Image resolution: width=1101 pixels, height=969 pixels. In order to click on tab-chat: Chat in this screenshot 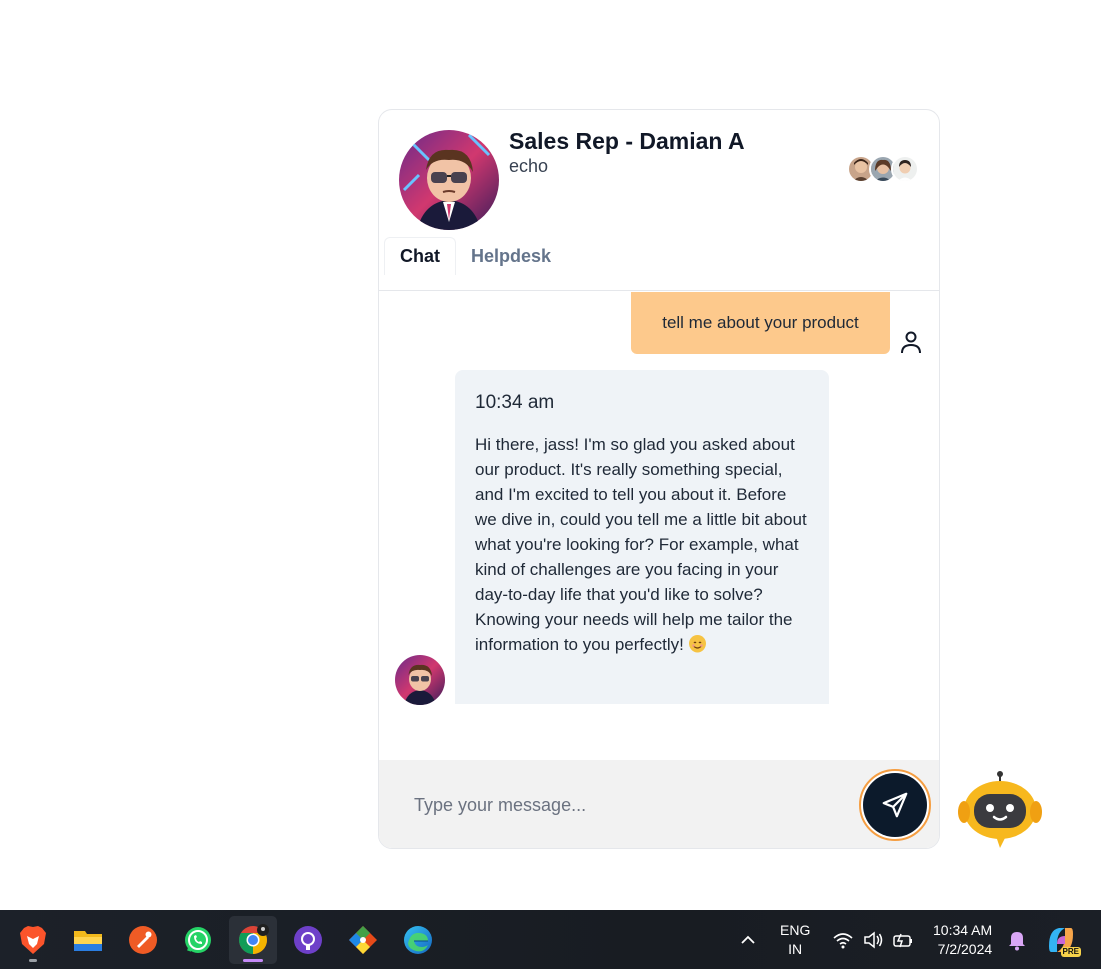, I will do `click(420, 256)`.